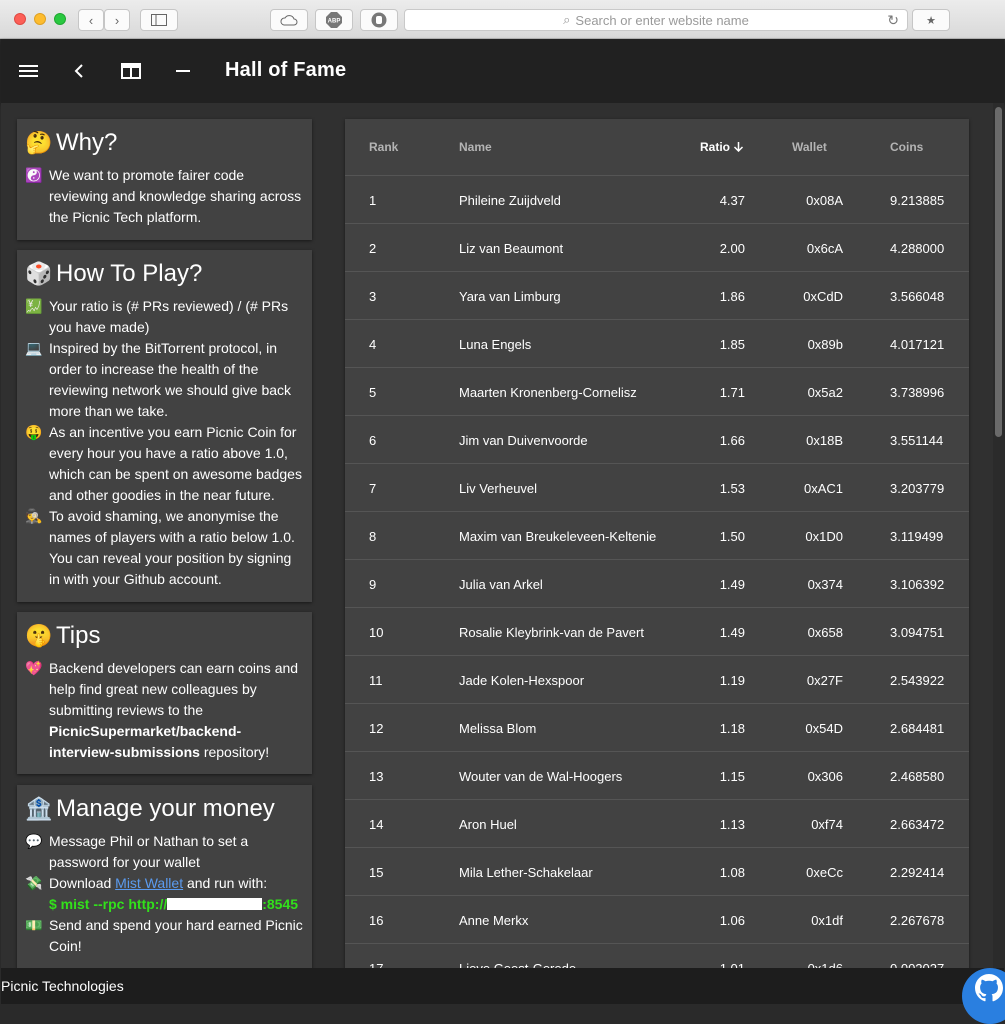 The height and width of the screenshot is (1024, 1005). What do you see at coordinates (657, 584) in the screenshot?
I see `table-row: 9 Julia van Arkel 1.49 0x374 3.106392` at bounding box center [657, 584].